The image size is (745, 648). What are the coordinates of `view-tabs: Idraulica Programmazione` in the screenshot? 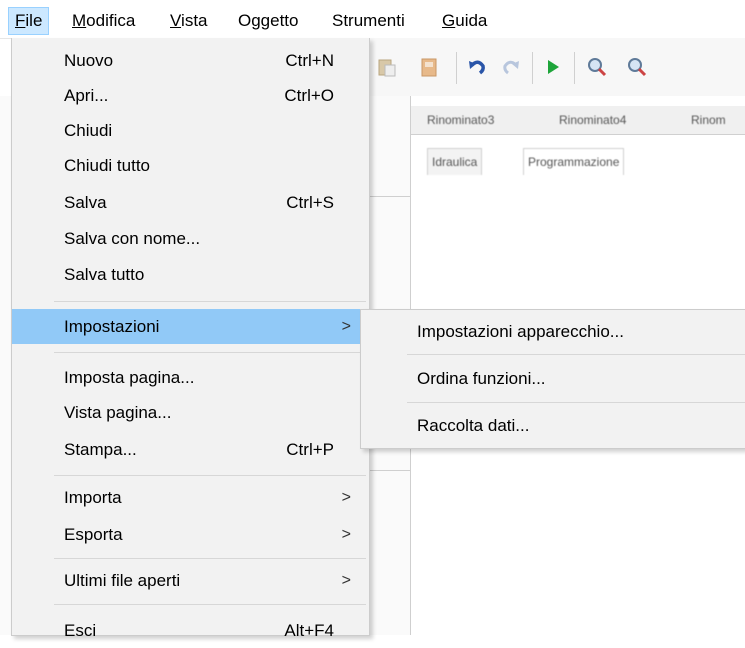 It's located at (578, 159).